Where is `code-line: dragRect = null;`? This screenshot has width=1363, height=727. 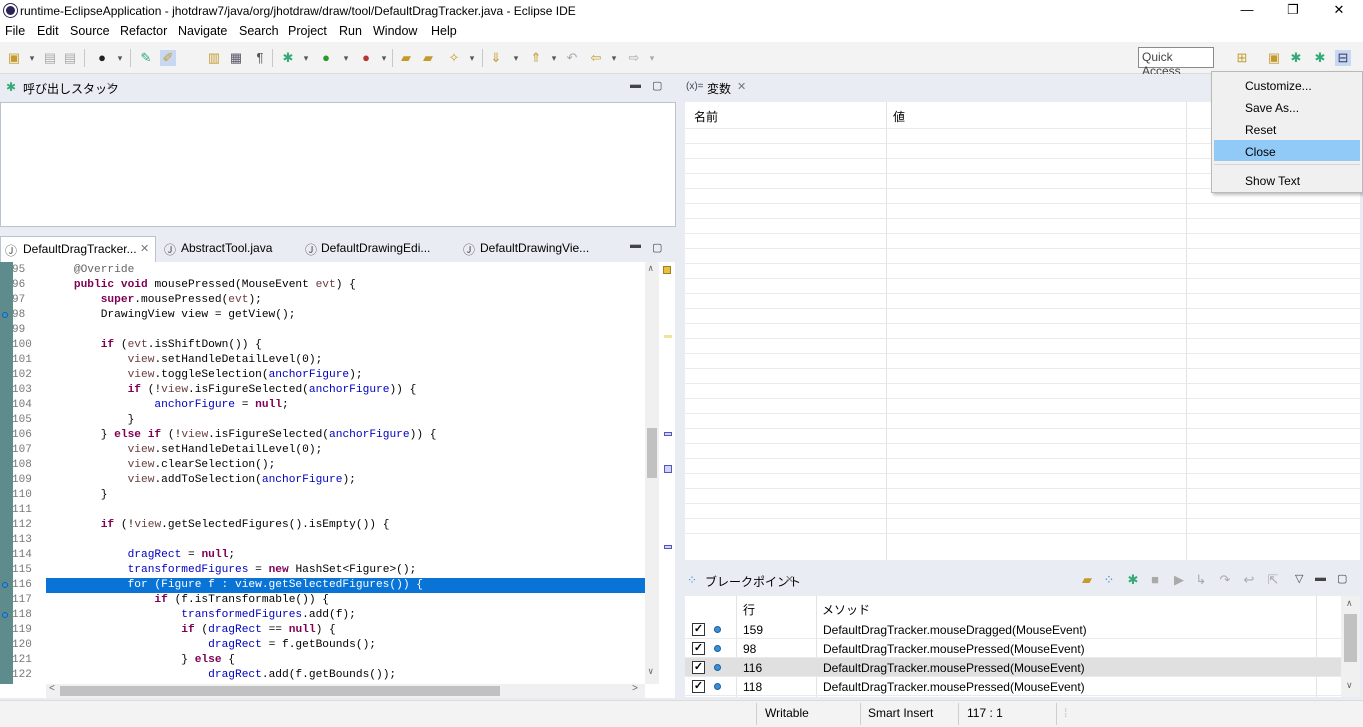 code-line: dragRect = null; is located at coordinates (141, 555).